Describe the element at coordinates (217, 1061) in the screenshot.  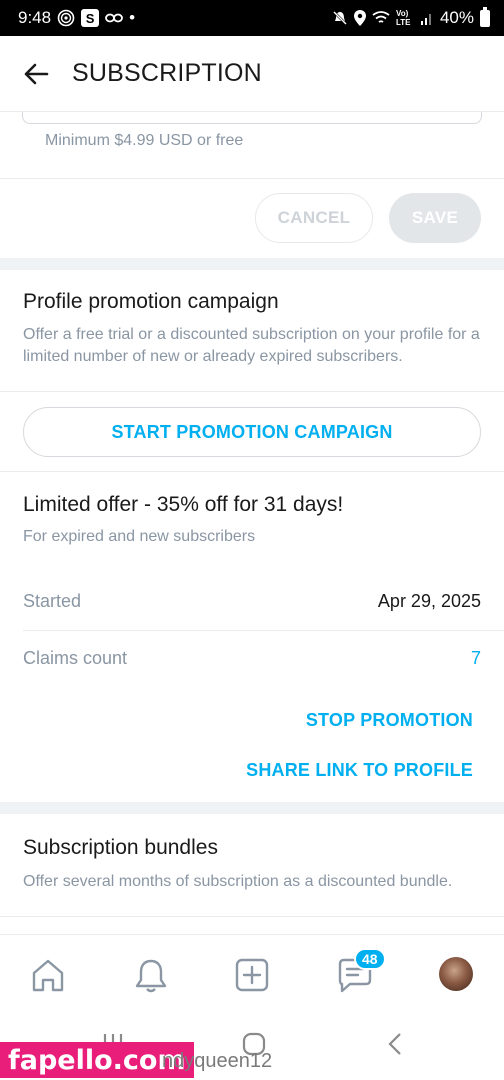
I see `watermark-username: ndyqueen12` at that location.